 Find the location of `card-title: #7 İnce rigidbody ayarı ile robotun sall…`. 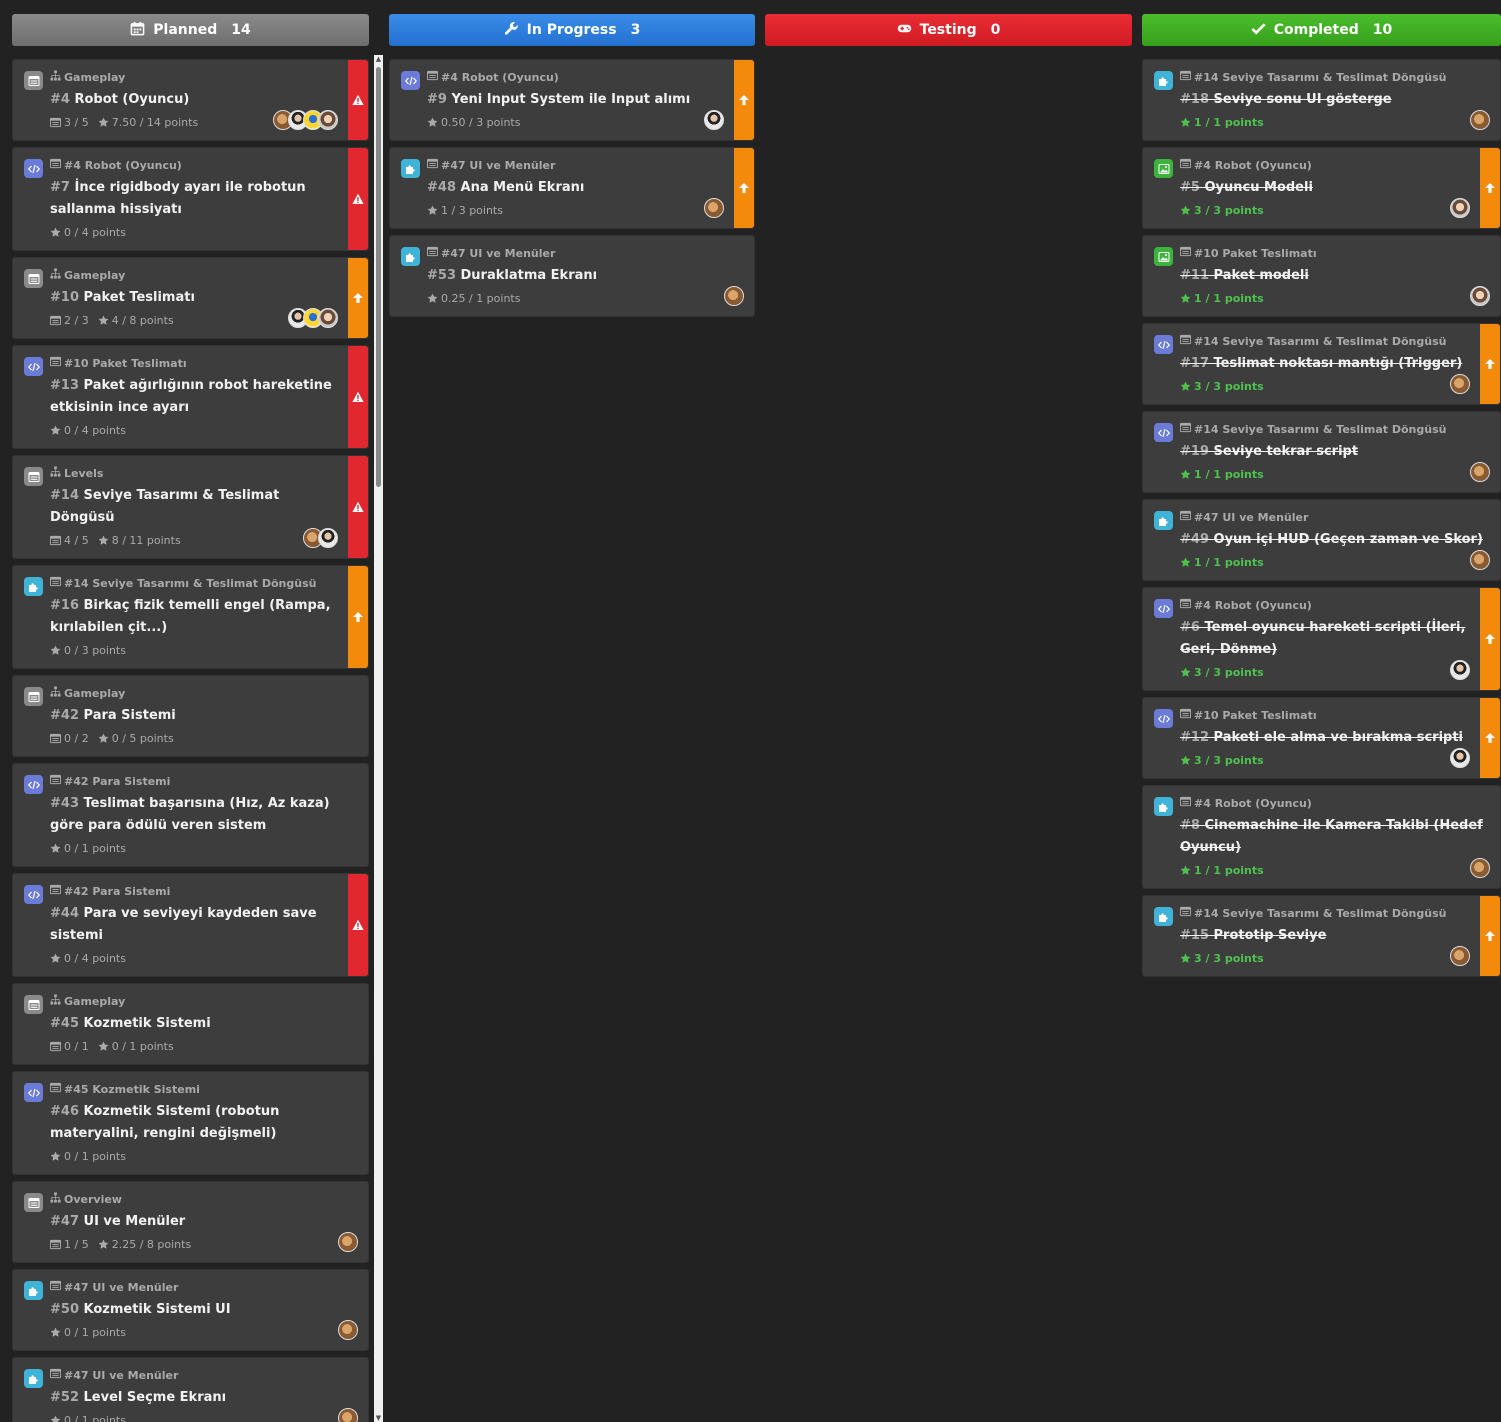

card-title: #7 İnce rigidbody ayarı ile robotun sall… is located at coordinates (192, 199).